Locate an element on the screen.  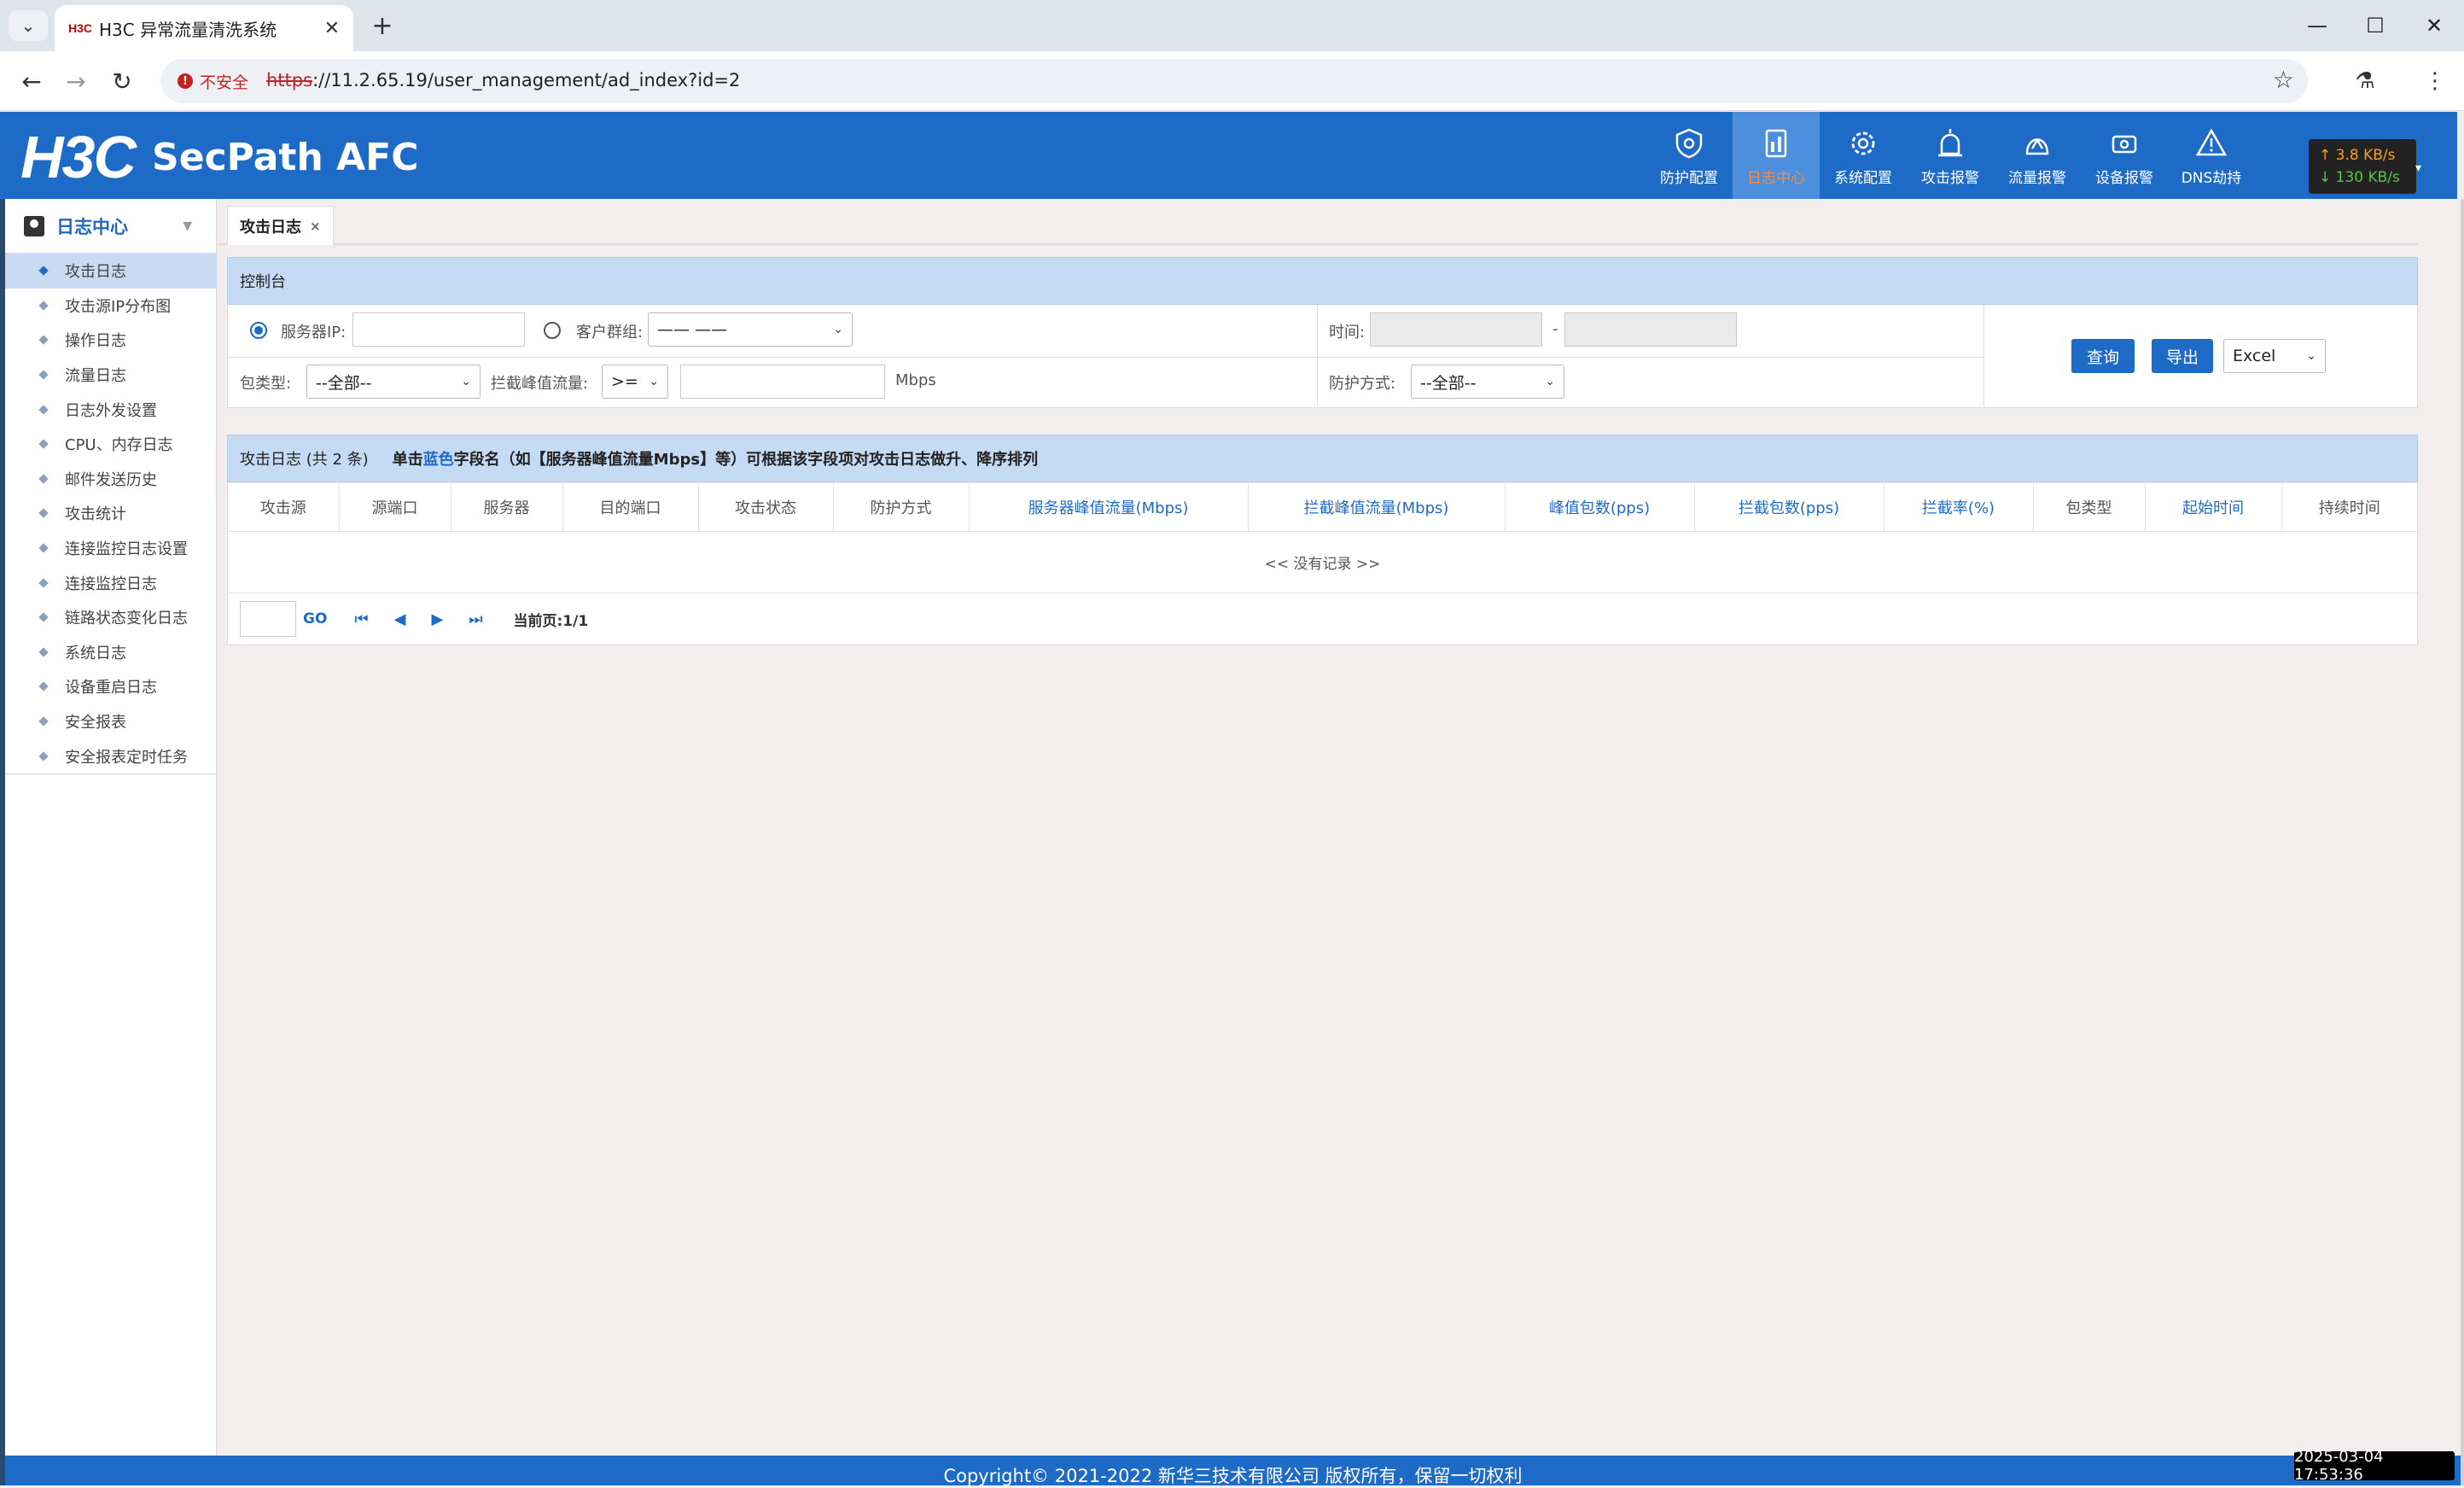
forward-button: → is located at coordinates (76, 81).